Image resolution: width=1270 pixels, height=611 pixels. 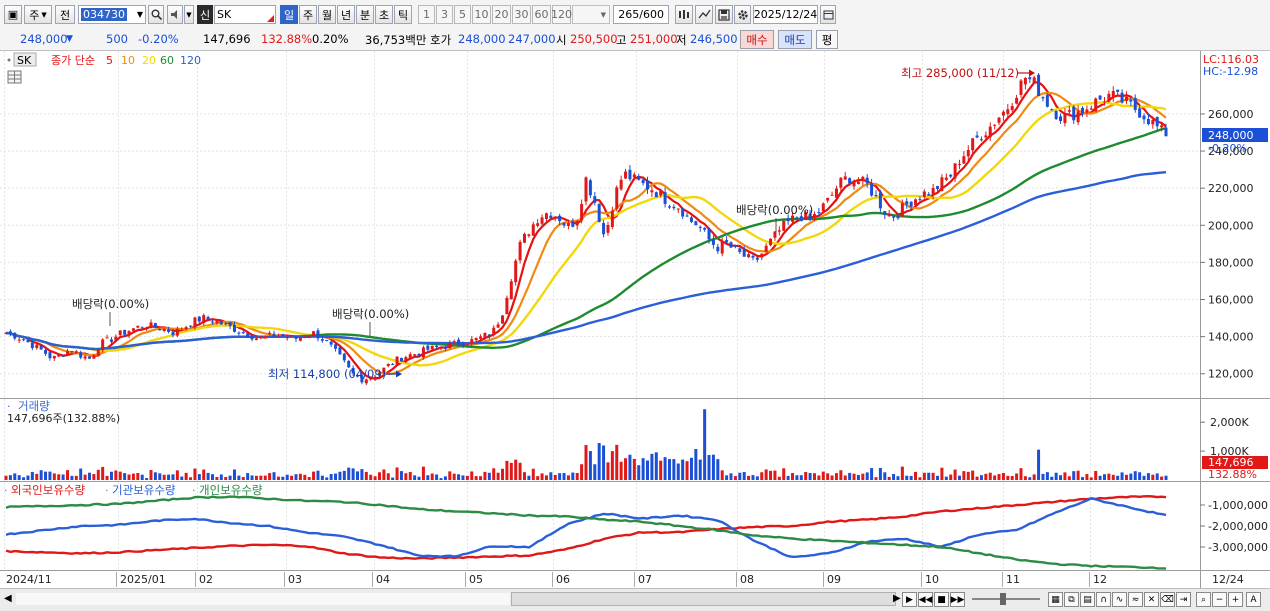 What do you see at coordinates (34, 406) in the screenshot?
I see `volume-title: 거래량` at bounding box center [34, 406].